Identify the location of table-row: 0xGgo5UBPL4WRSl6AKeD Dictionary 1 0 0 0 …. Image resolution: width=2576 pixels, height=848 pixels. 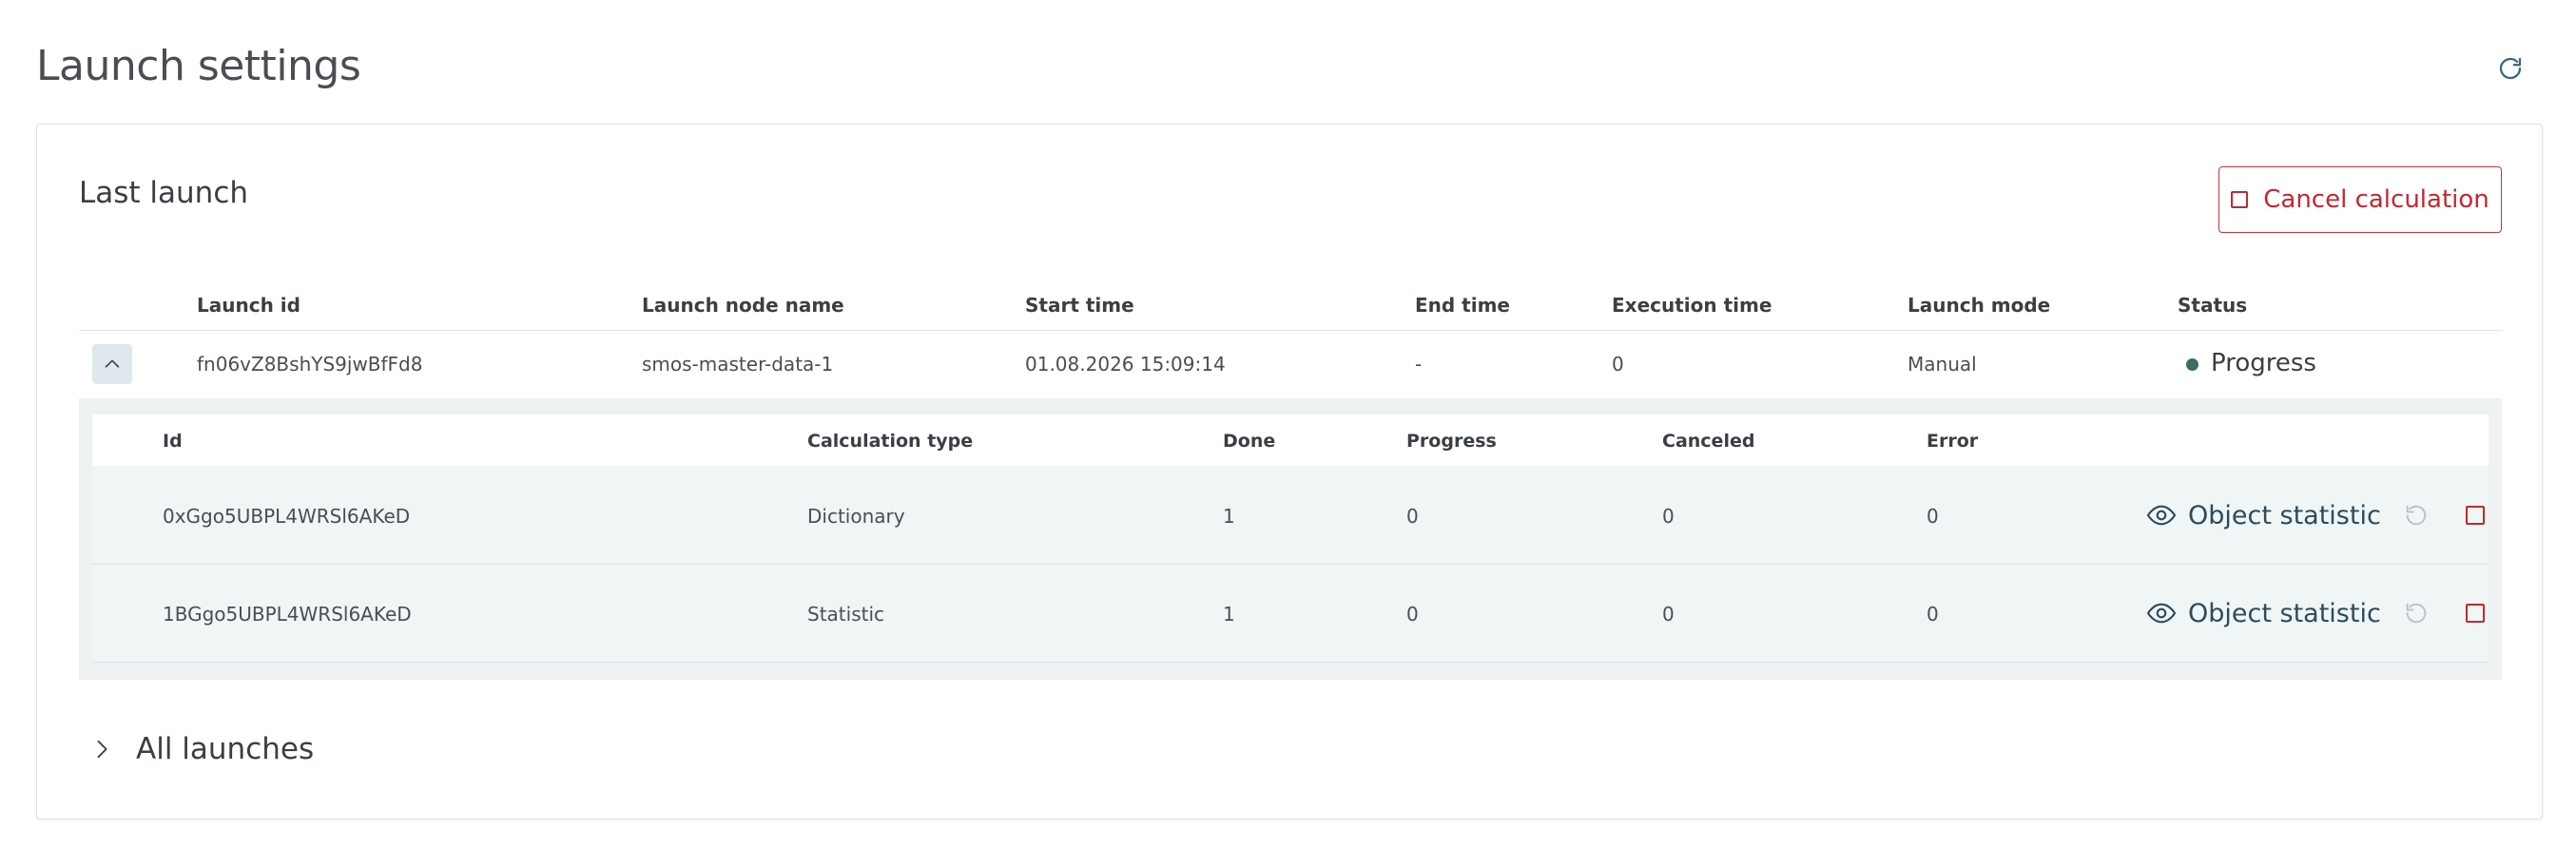
(1290, 516).